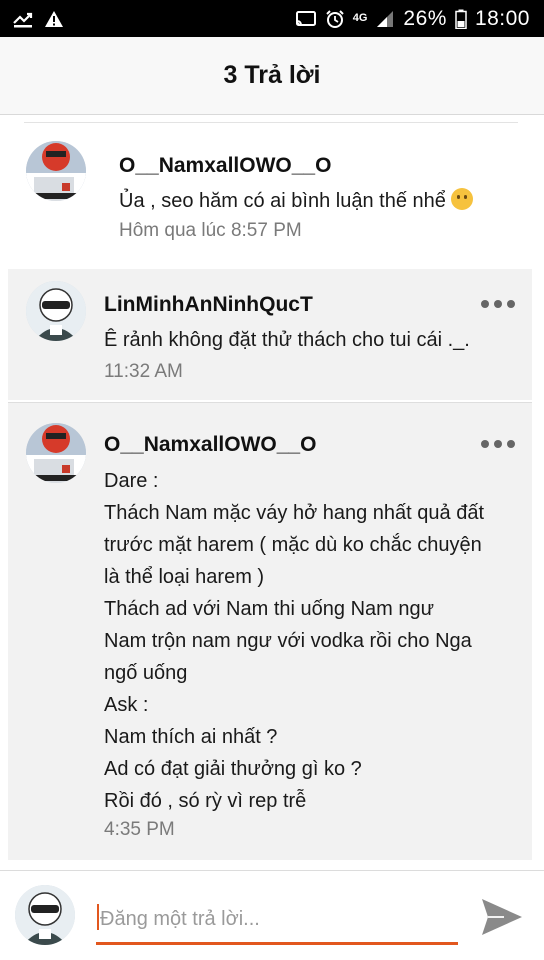 The height and width of the screenshot is (960, 544). I want to click on reply-composer, so click(272, 915).